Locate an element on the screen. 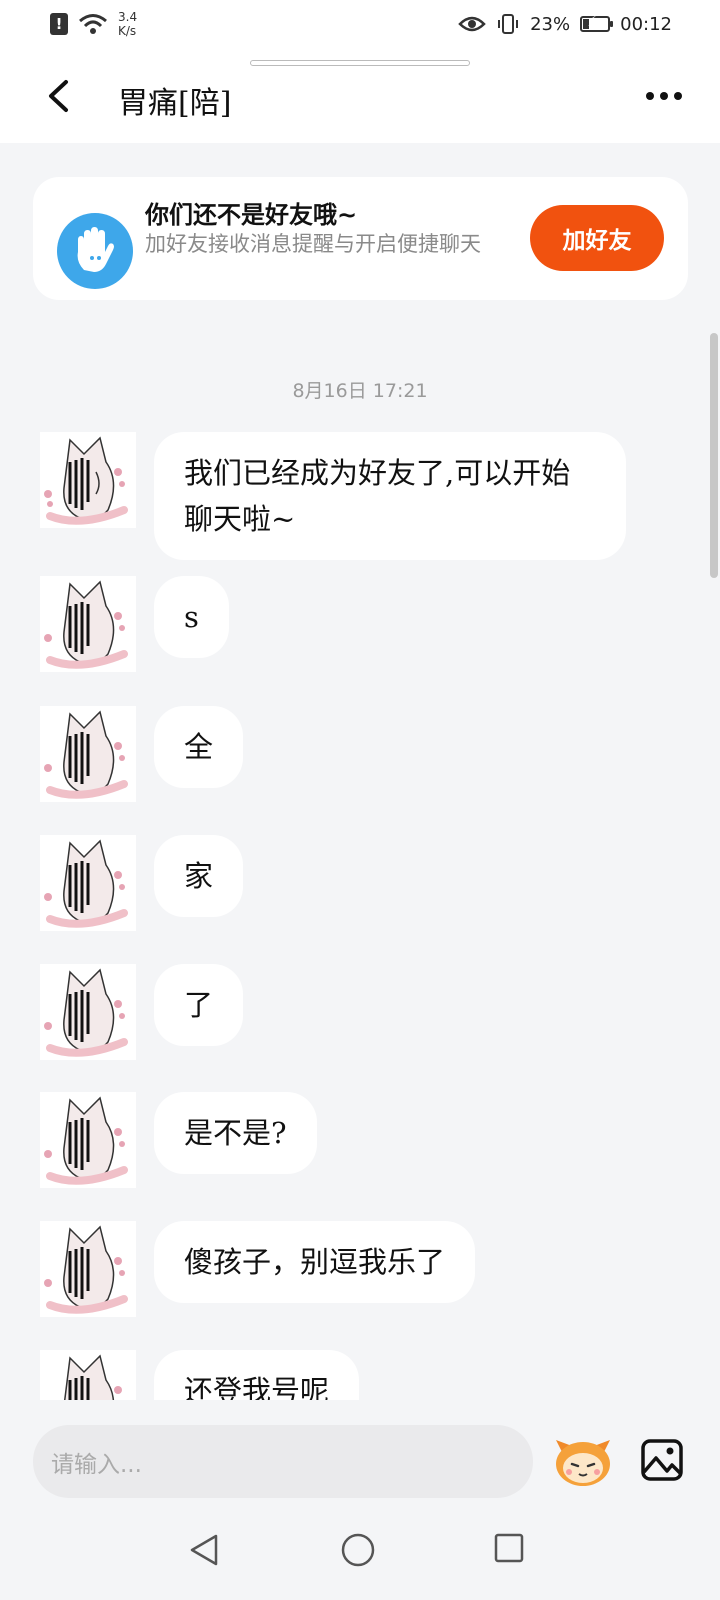  friend-request-card: 你们还不是好友哦~ 加好友接收消息提醒与开启便捷聊天 加好友 is located at coordinates (360, 238).